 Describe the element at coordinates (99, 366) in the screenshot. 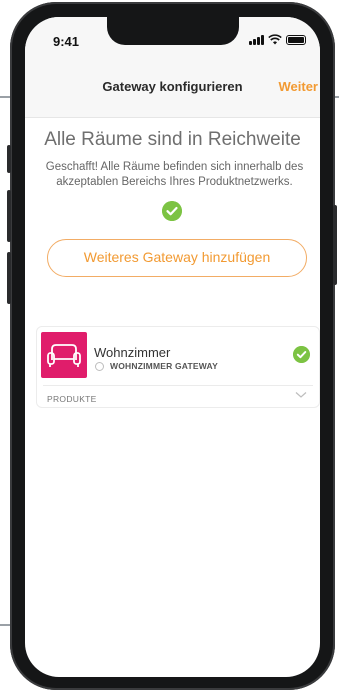

I see `spinner-icon` at that location.